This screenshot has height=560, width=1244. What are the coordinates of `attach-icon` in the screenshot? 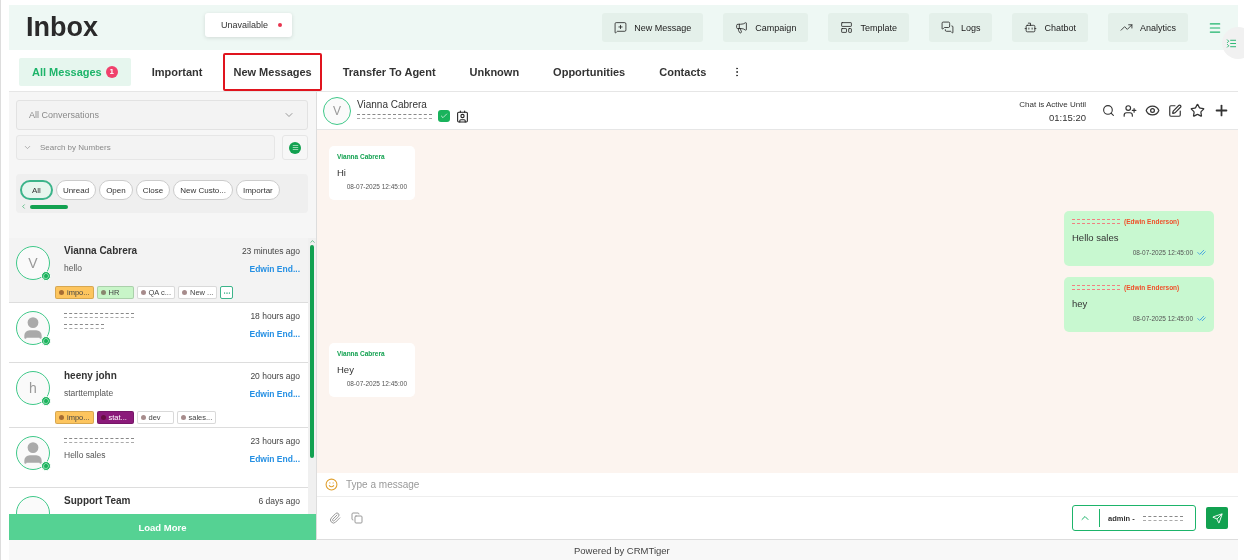 It's located at (335, 518).